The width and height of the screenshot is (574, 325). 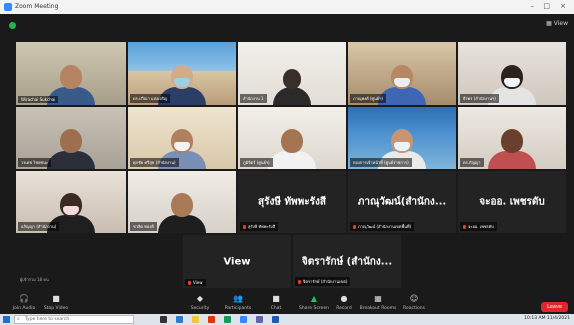 I want to click on search-icon: ⌕, so click(x=18, y=319).